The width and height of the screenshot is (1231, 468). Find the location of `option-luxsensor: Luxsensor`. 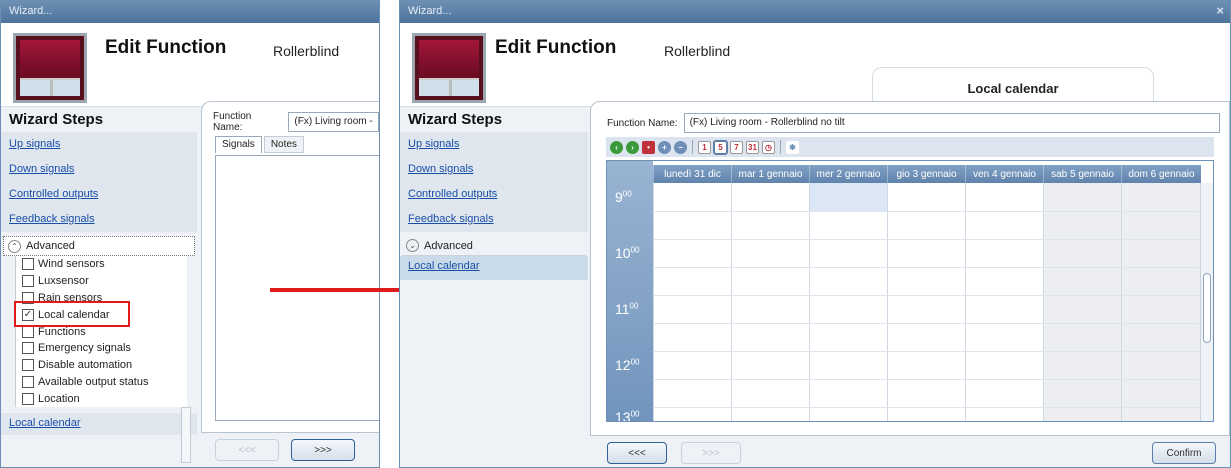

option-luxsensor: Luxsensor is located at coordinates (101, 281).